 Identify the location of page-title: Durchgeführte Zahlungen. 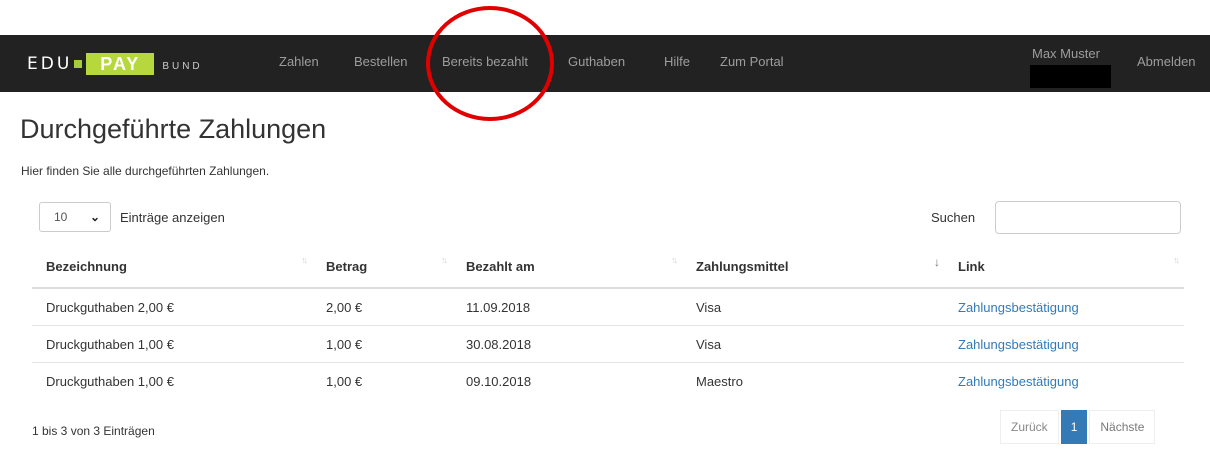
(173, 129).